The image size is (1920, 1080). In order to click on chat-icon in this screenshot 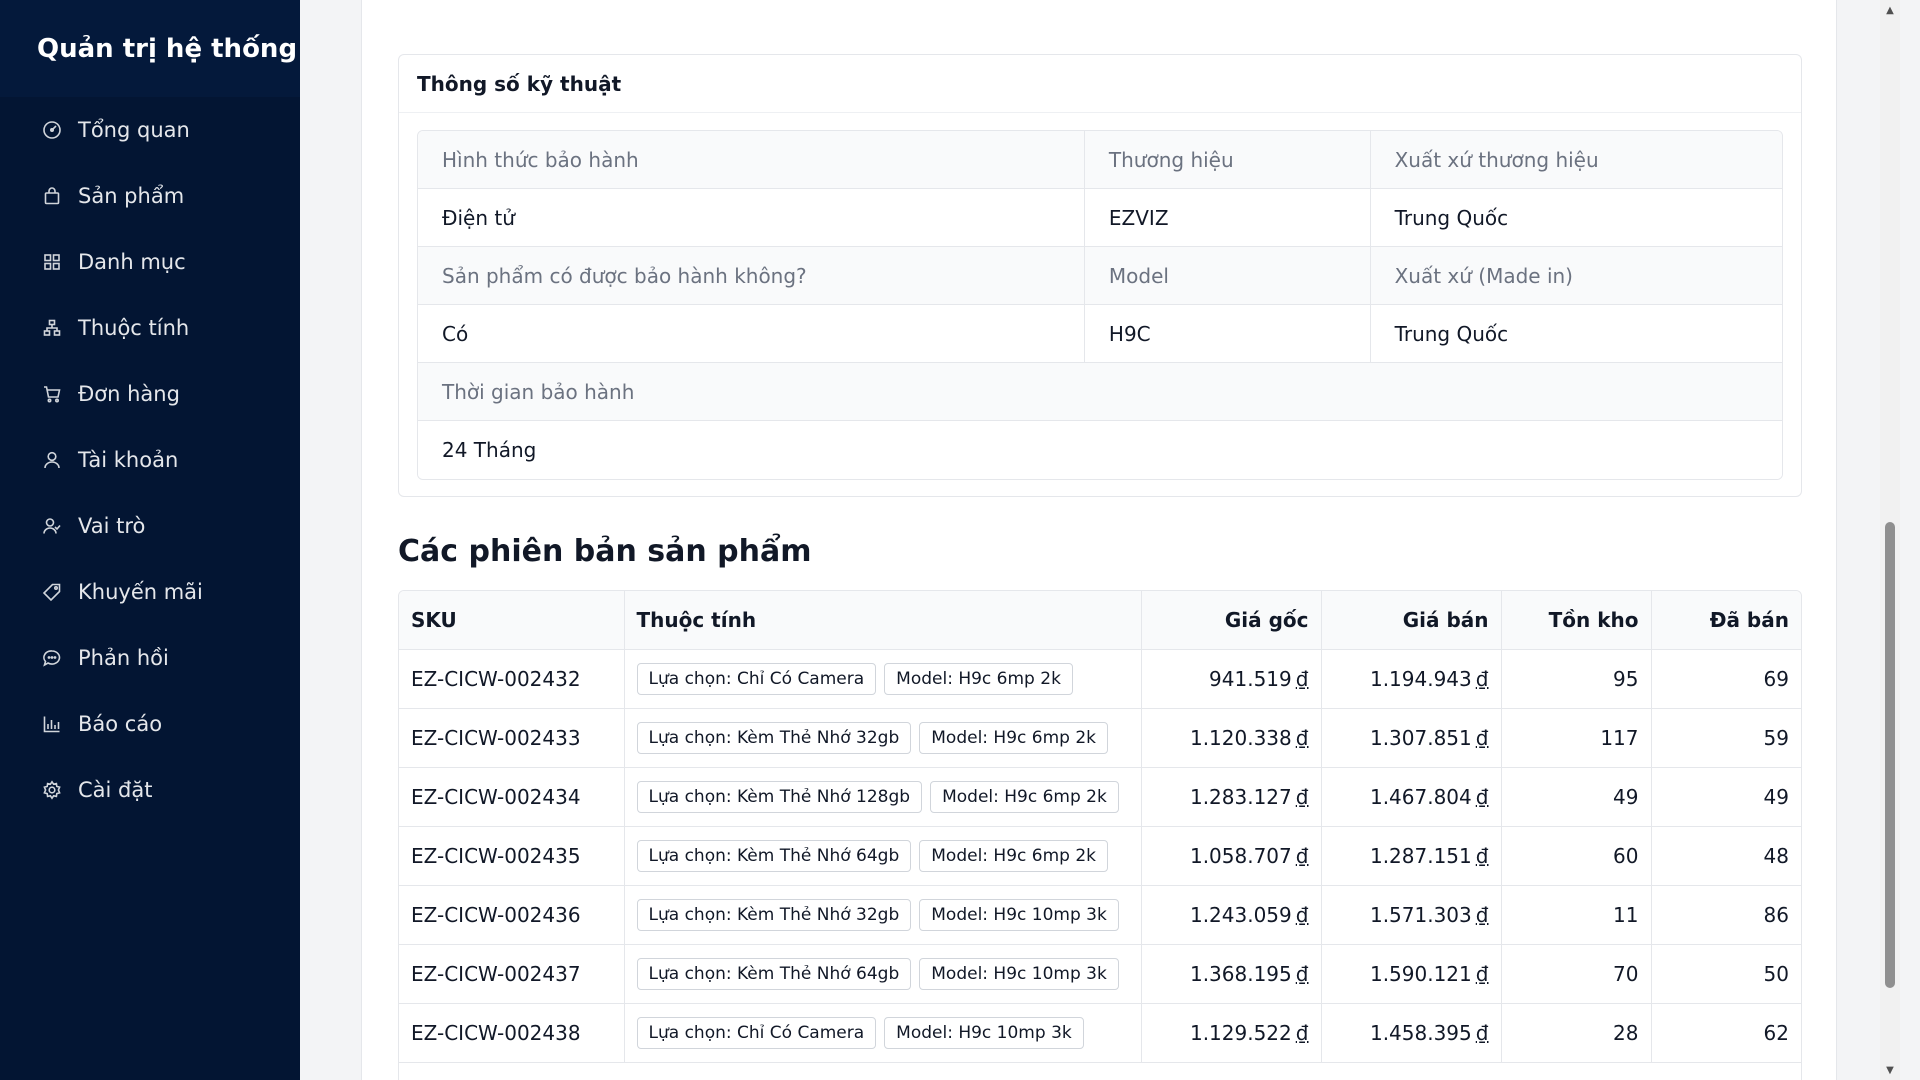, I will do `click(52, 658)`.